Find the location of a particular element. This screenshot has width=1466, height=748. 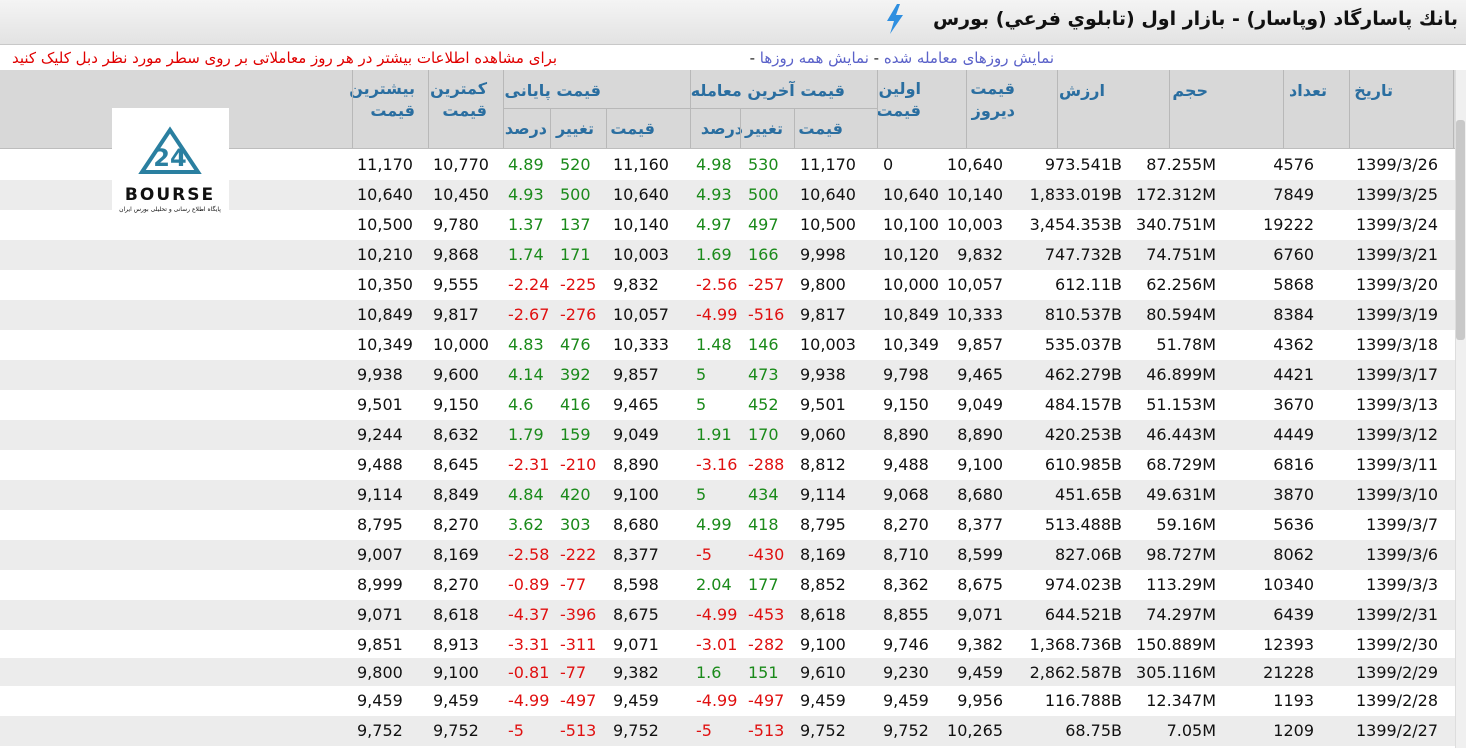

cell-last-price: 11,170 is located at coordinates (828, 164).